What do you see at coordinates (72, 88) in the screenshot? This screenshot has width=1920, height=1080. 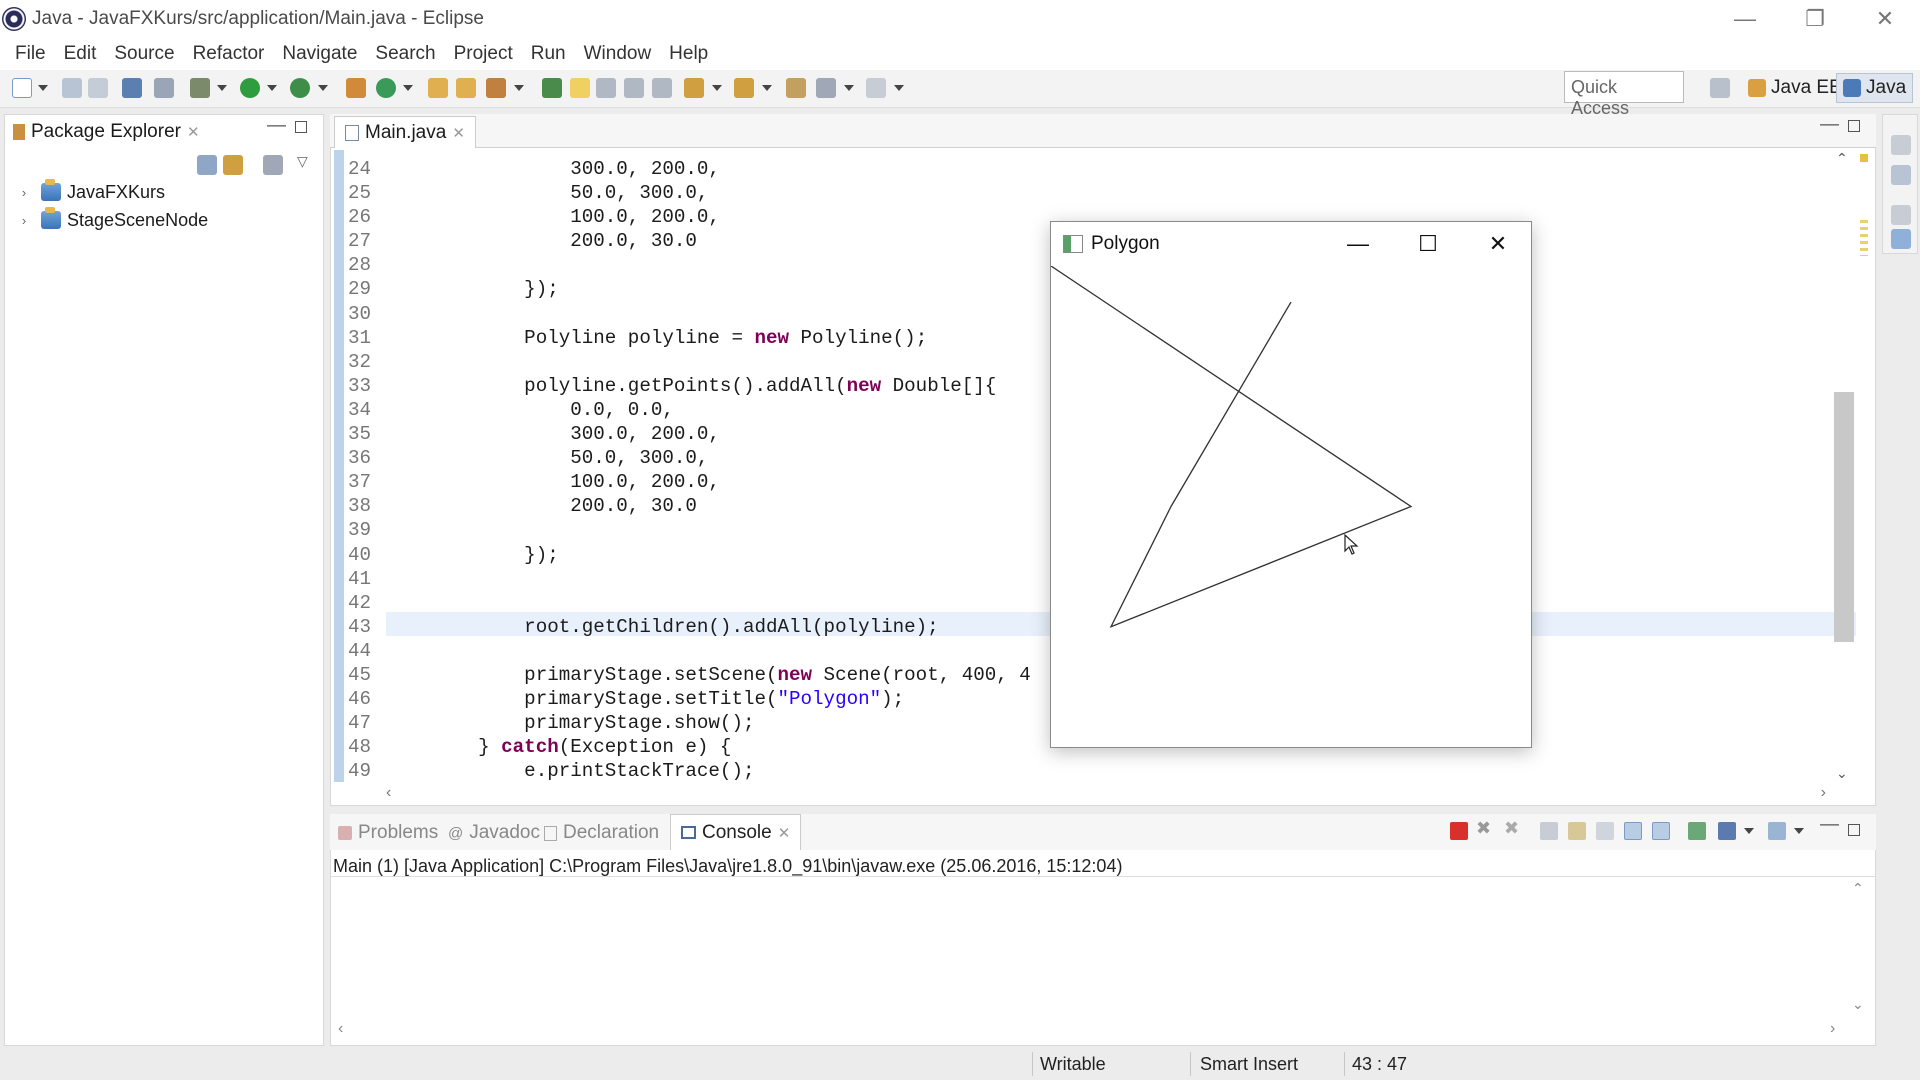 I see `save-icon` at bounding box center [72, 88].